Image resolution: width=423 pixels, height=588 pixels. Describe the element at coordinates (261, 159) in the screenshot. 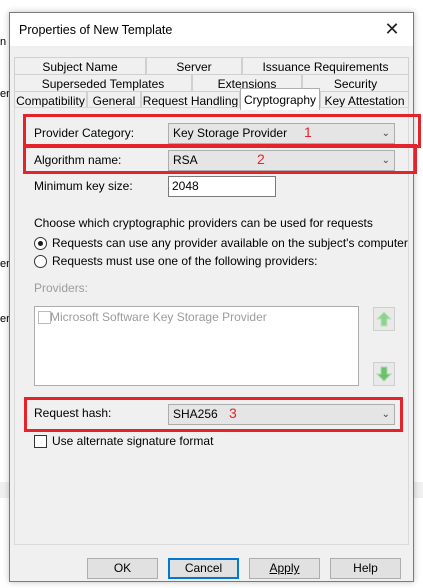

I see `annotation-label-2: 2` at that location.